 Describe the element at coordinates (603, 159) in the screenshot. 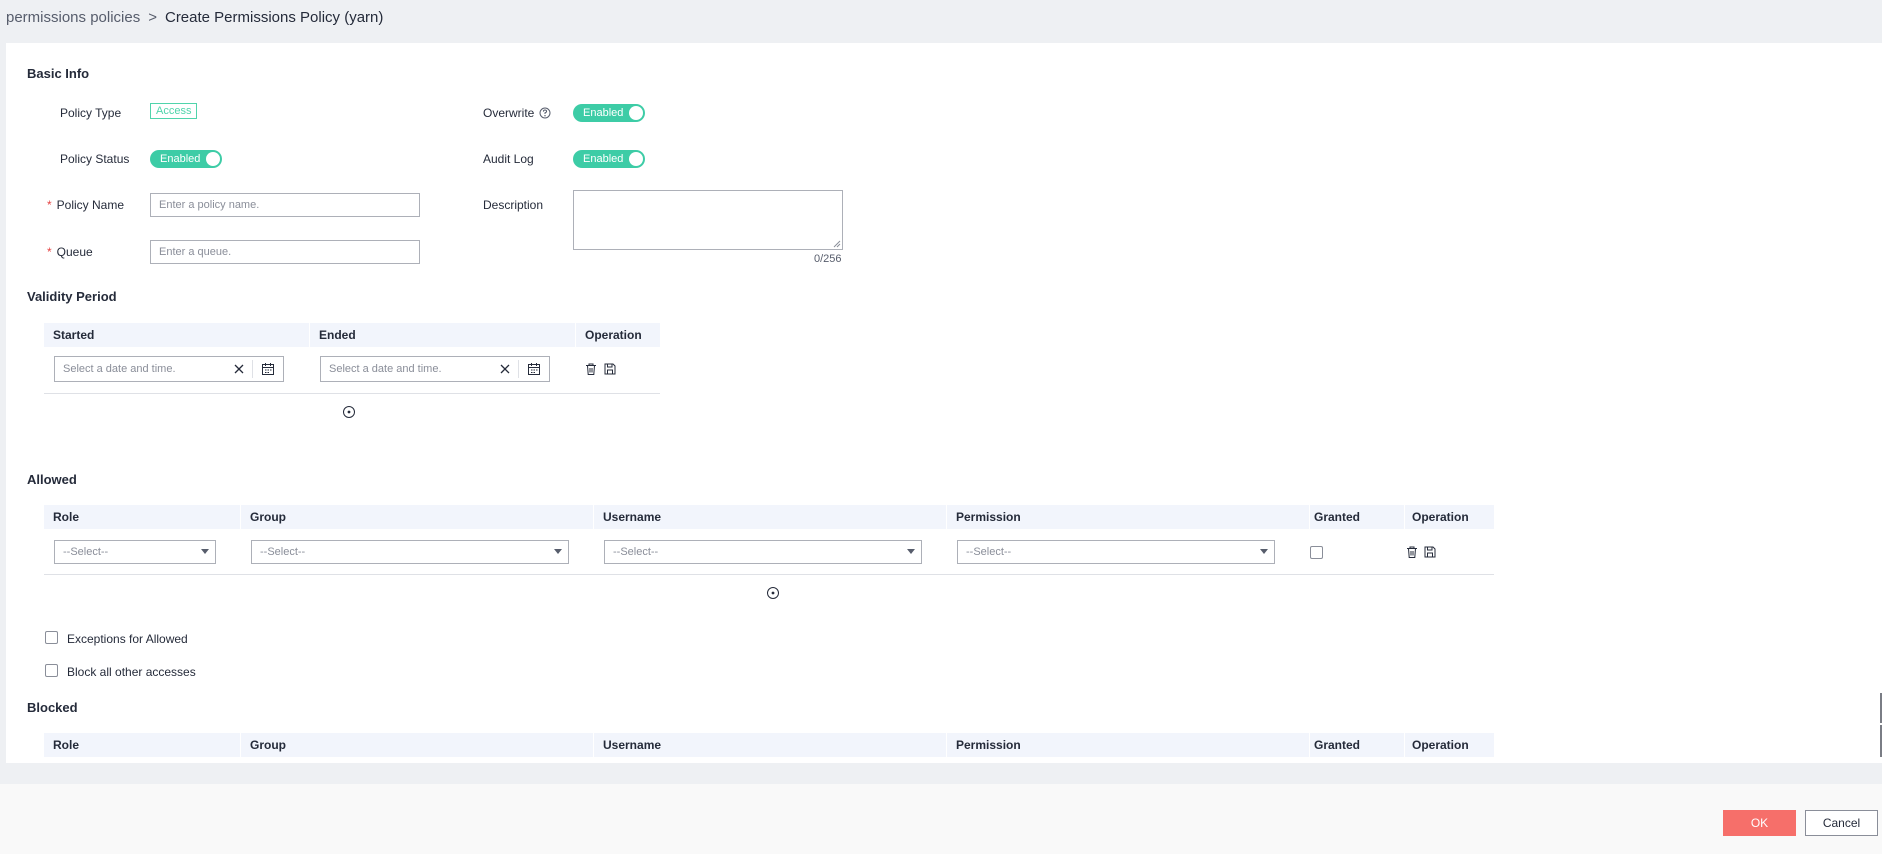

I see `audit-log-toggle-label: Enabled` at that location.